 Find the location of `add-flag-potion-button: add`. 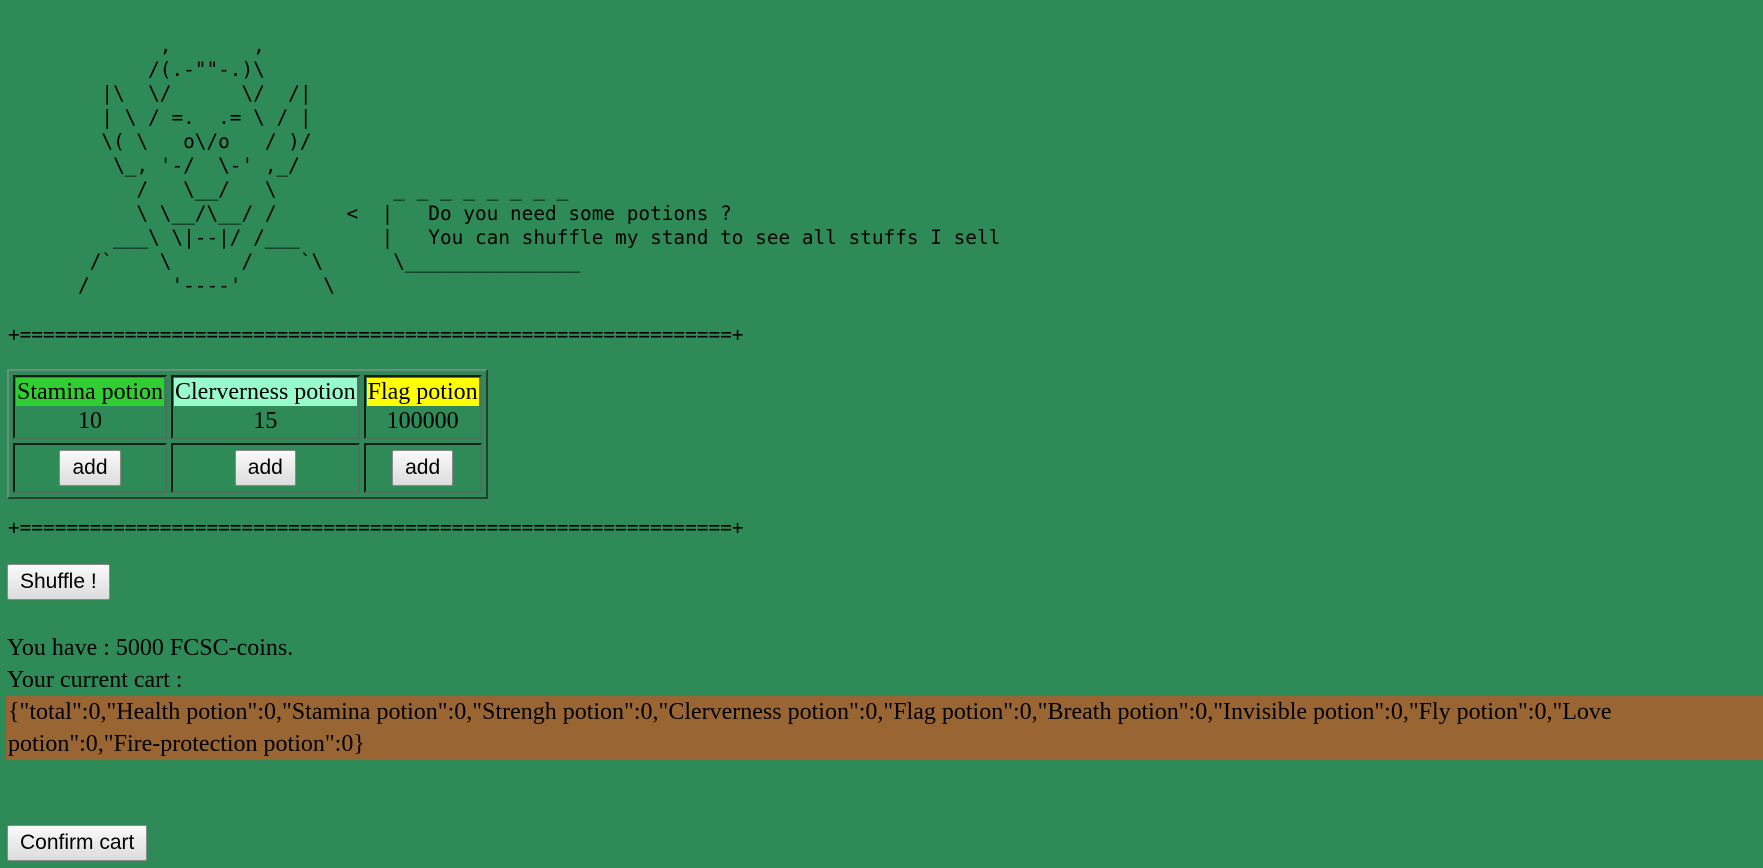

add-flag-potion-button: add is located at coordinates (423, 468).